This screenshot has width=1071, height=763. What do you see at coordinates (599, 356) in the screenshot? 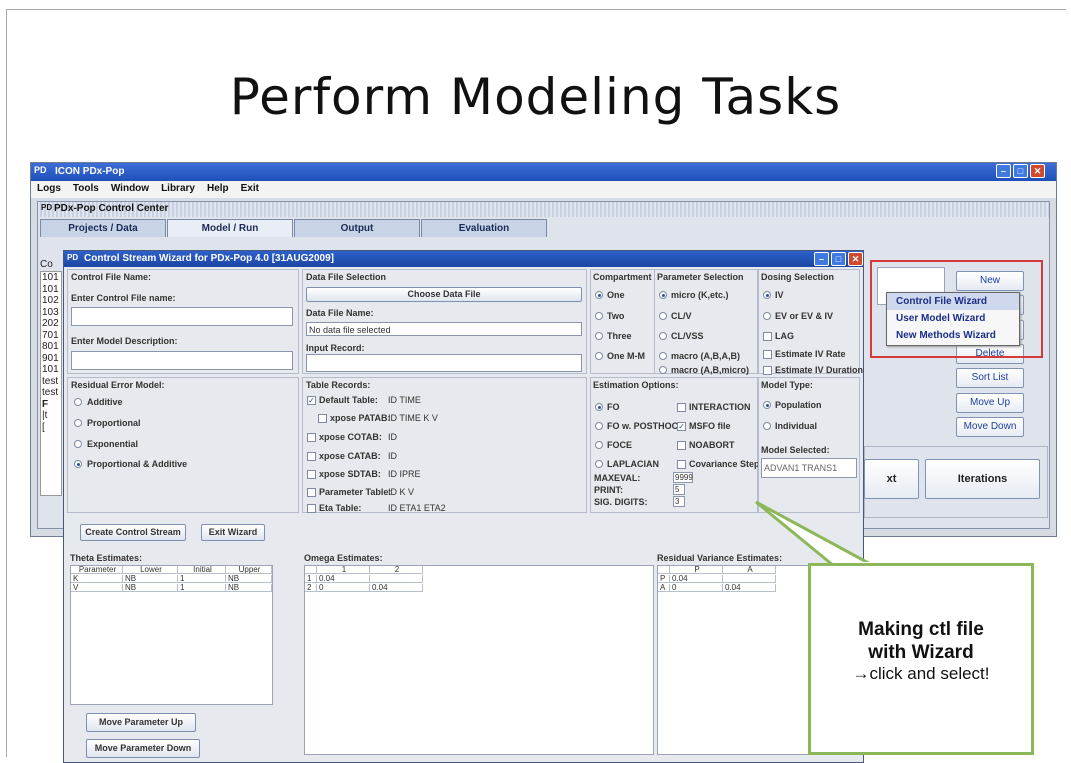
I see `radio-one-mm` at bounding box center [599, 356].